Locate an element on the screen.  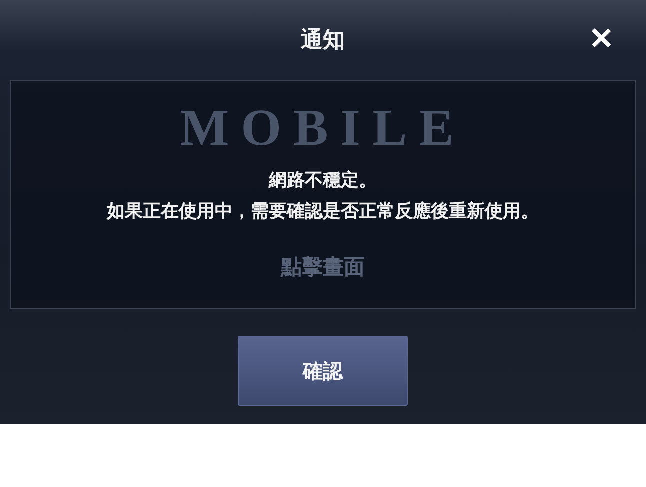
confirm-button: 確認 is located at coordinates (323, 371).